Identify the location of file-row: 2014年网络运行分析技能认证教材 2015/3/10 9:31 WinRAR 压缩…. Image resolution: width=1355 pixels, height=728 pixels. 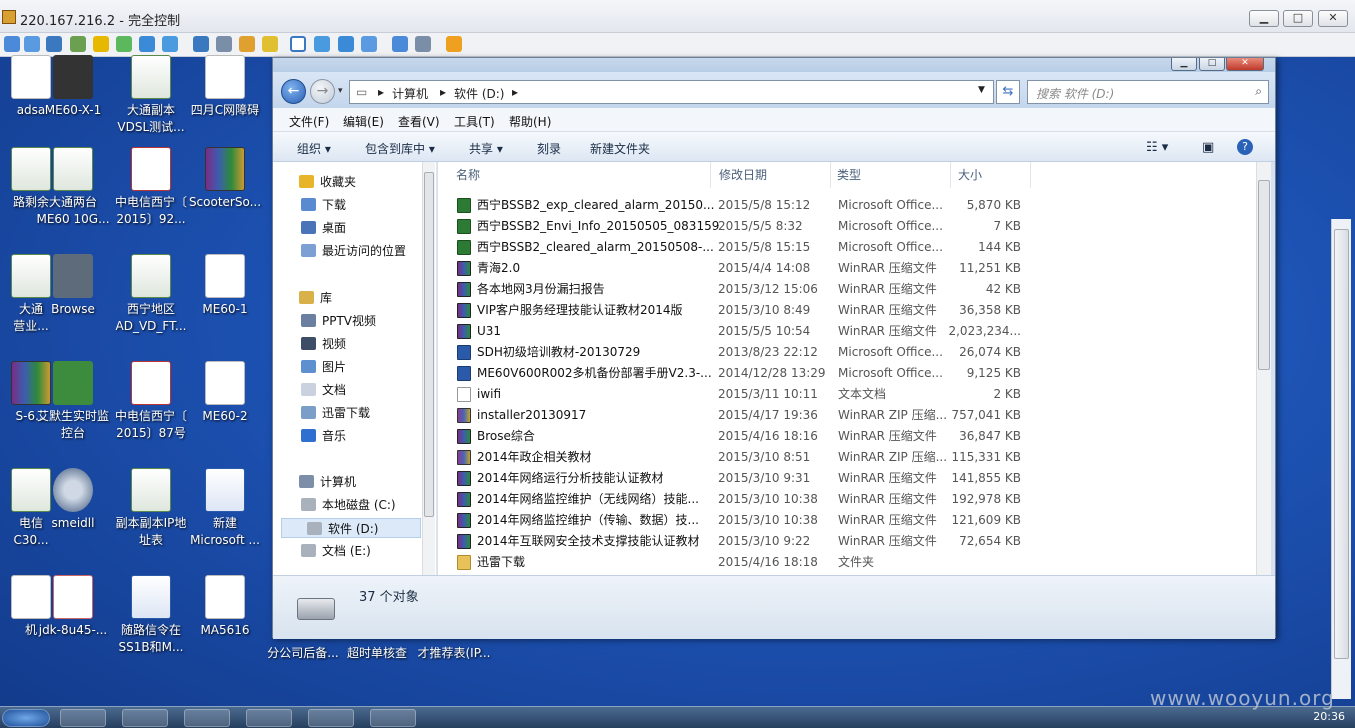
(743, 478).